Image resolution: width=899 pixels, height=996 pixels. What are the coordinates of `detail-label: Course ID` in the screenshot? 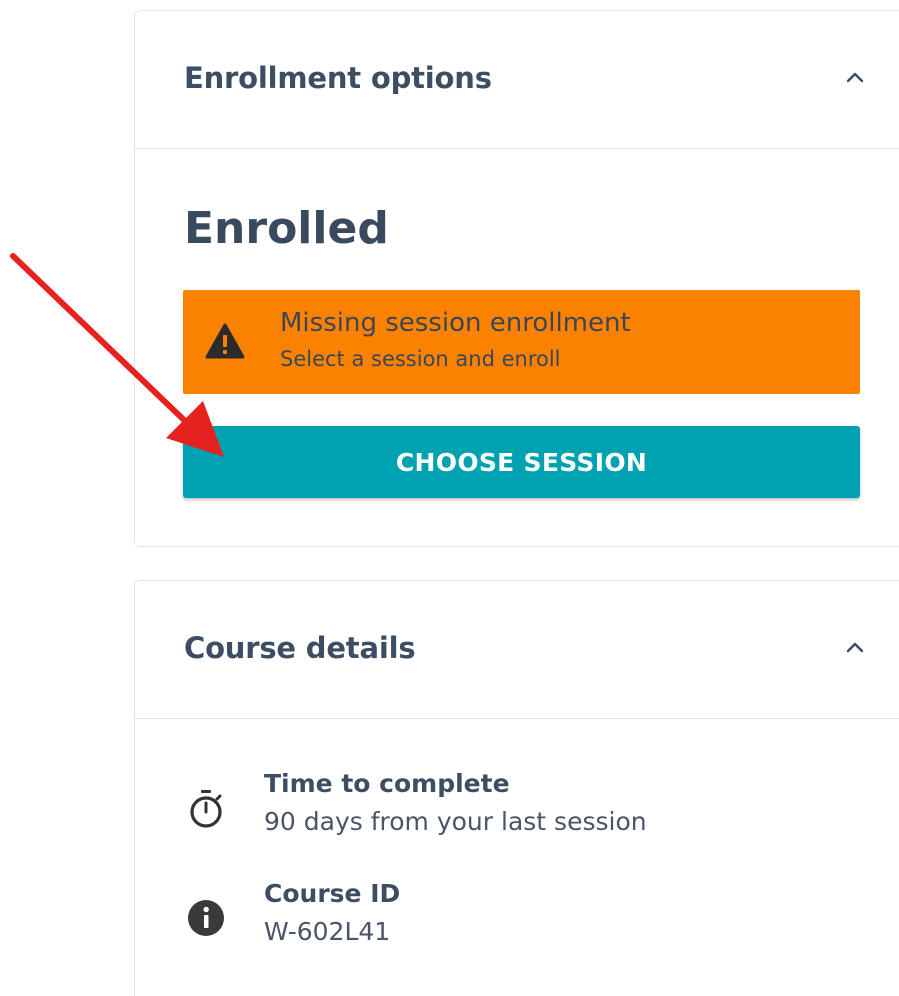 It's located at (332, 893).